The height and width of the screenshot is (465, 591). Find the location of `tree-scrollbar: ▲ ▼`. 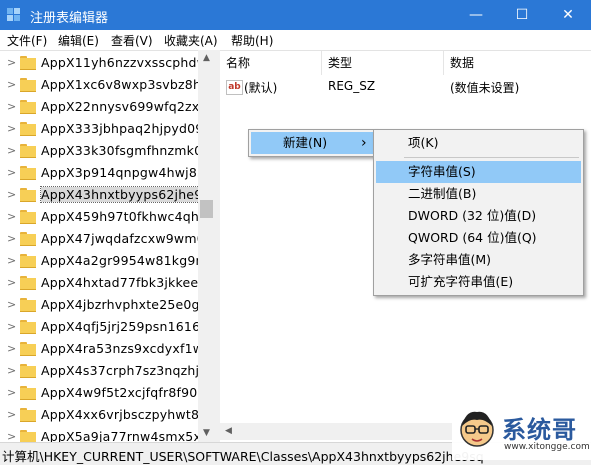

tree-scrollbar: ▲ ▼ is located at coordinates (206, 246).